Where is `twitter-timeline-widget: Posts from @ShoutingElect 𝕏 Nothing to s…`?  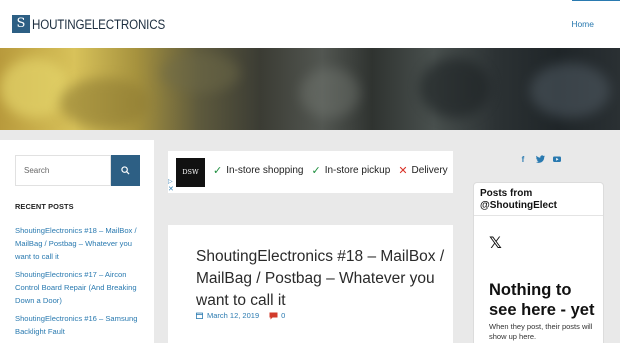
twitter-timeline-widget: Posts from @ShoutingElect 𝕏 Nothing to s… is located at coordinates (538, 262).